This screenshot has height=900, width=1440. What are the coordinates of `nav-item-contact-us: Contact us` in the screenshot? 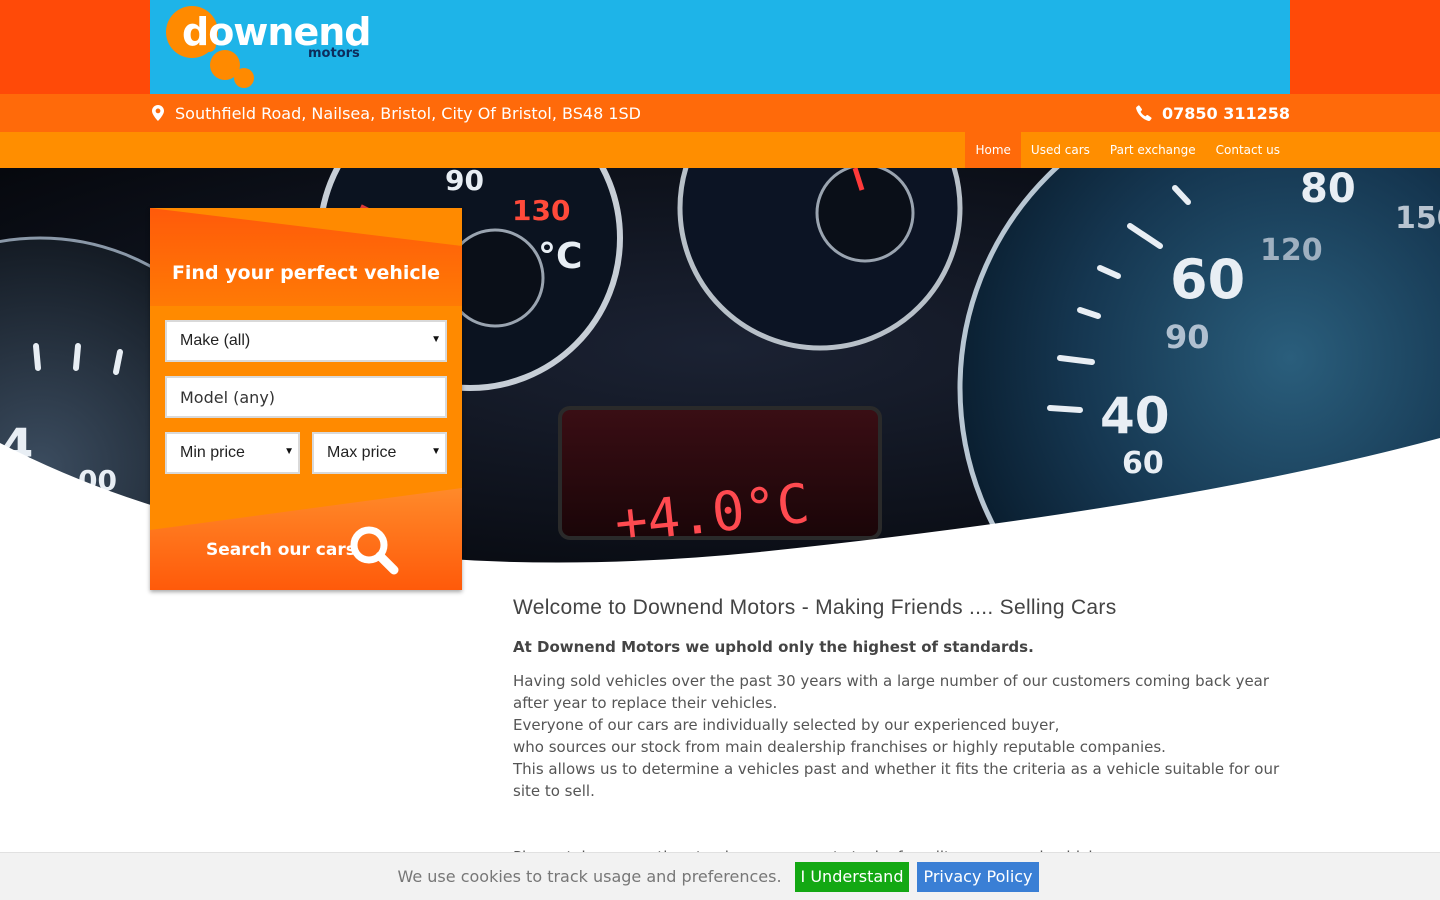 It's located at (1248, 150).